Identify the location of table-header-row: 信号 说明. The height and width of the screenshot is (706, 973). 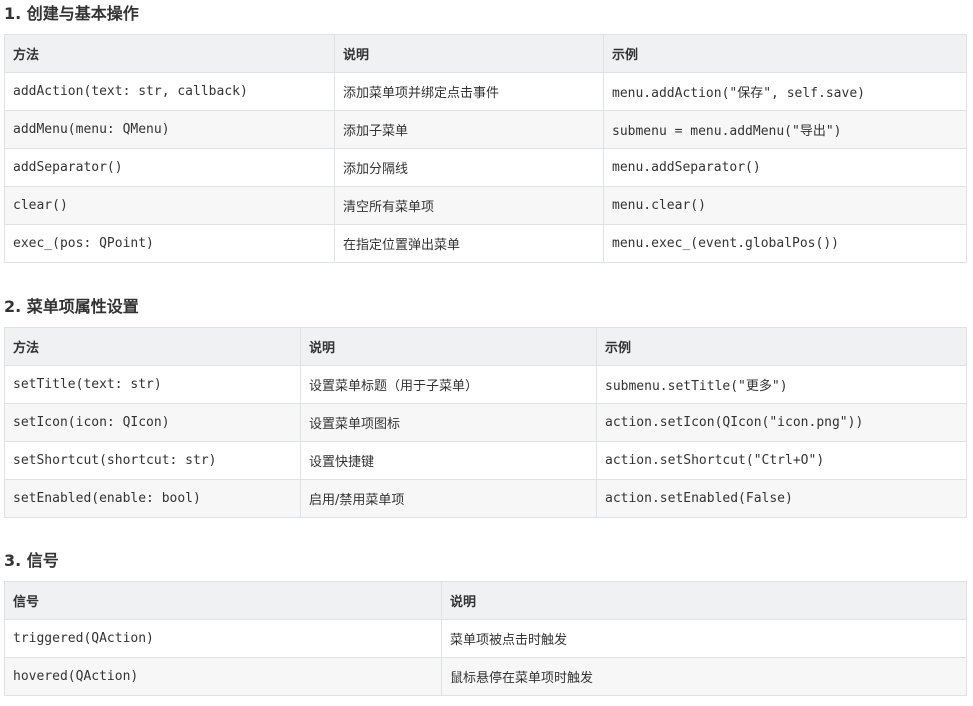
(485, 600).